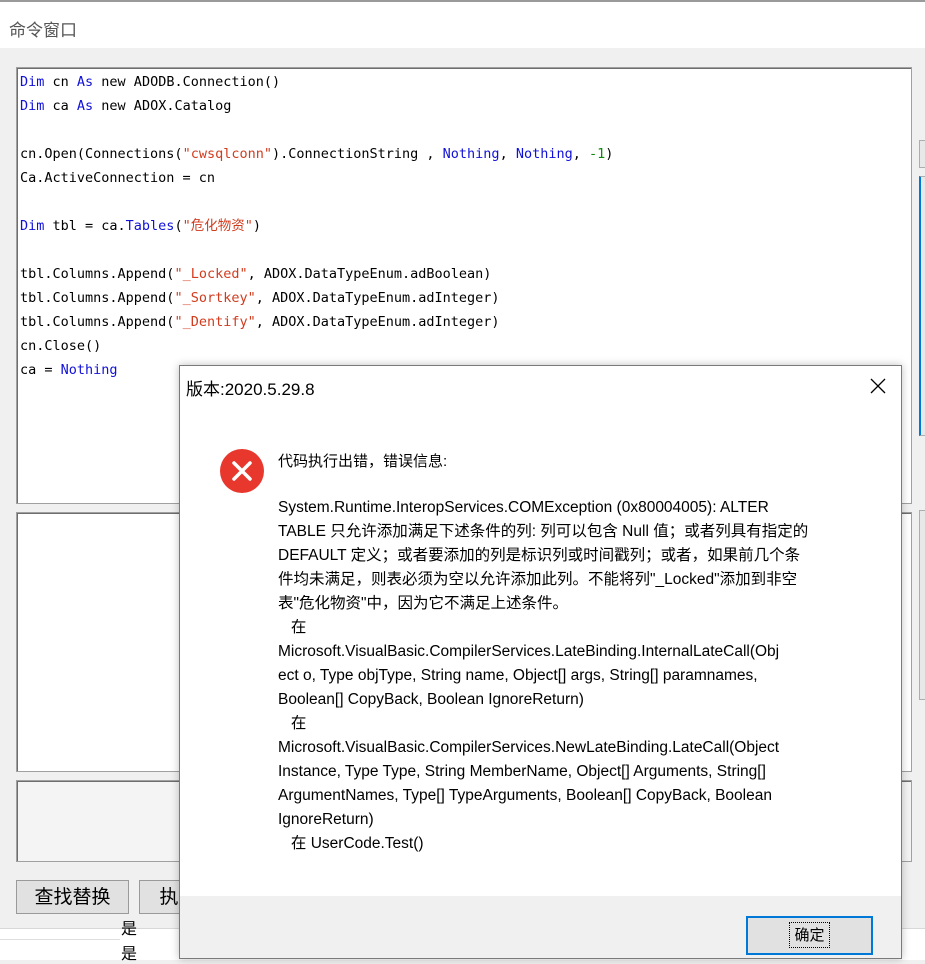 The width and height of the screenshot is (925, 964). Describe the element at coordinates (351, 843) in the screenshot. I see `message-line: 在 UserCode.Test()` at that location.